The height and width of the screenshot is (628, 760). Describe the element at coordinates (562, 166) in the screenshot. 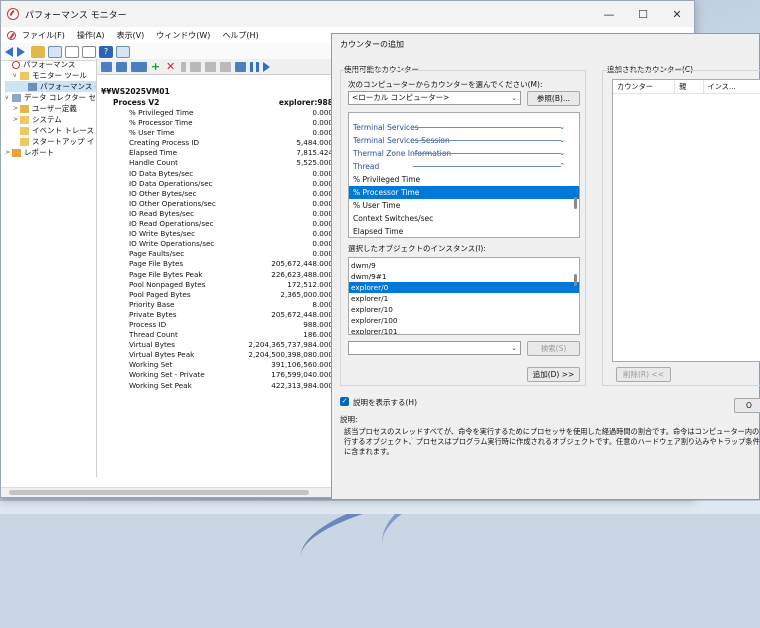

I see `expand-chevron-icon: ⌃` at that location.